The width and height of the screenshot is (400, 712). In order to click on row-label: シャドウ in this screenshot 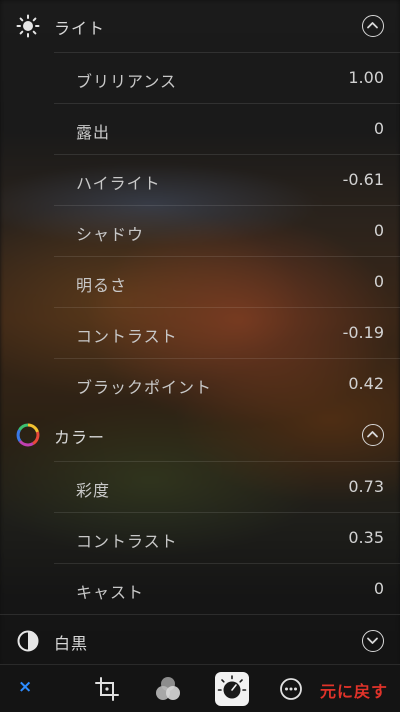, I will do `click(110, 234)`.